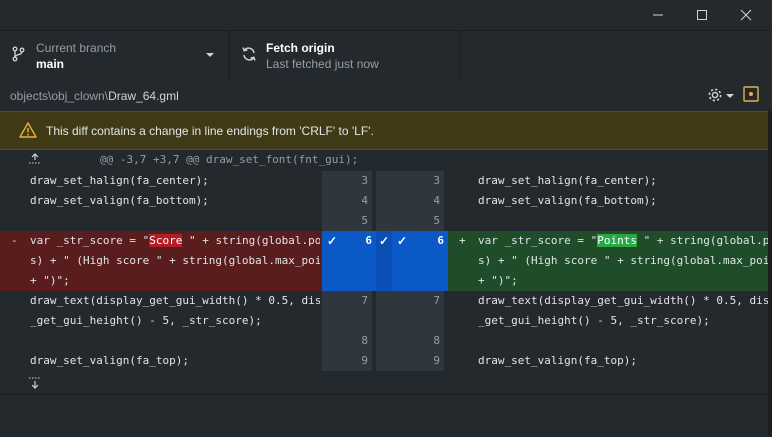 This screenshot has width=772, height=437. I want to click on right-line-text: _get_gui_height() - 5, _str_score);, so click(594, 320).